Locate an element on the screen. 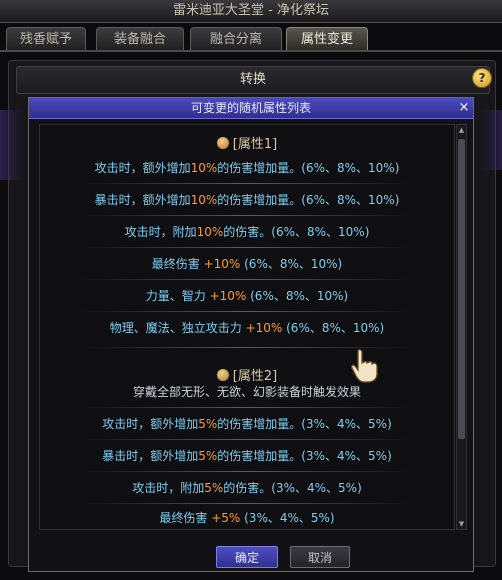 Image resolution: width=502 pixels, height=580 pixels. confirm-button: 确定 is located at coordinates (247, 557).